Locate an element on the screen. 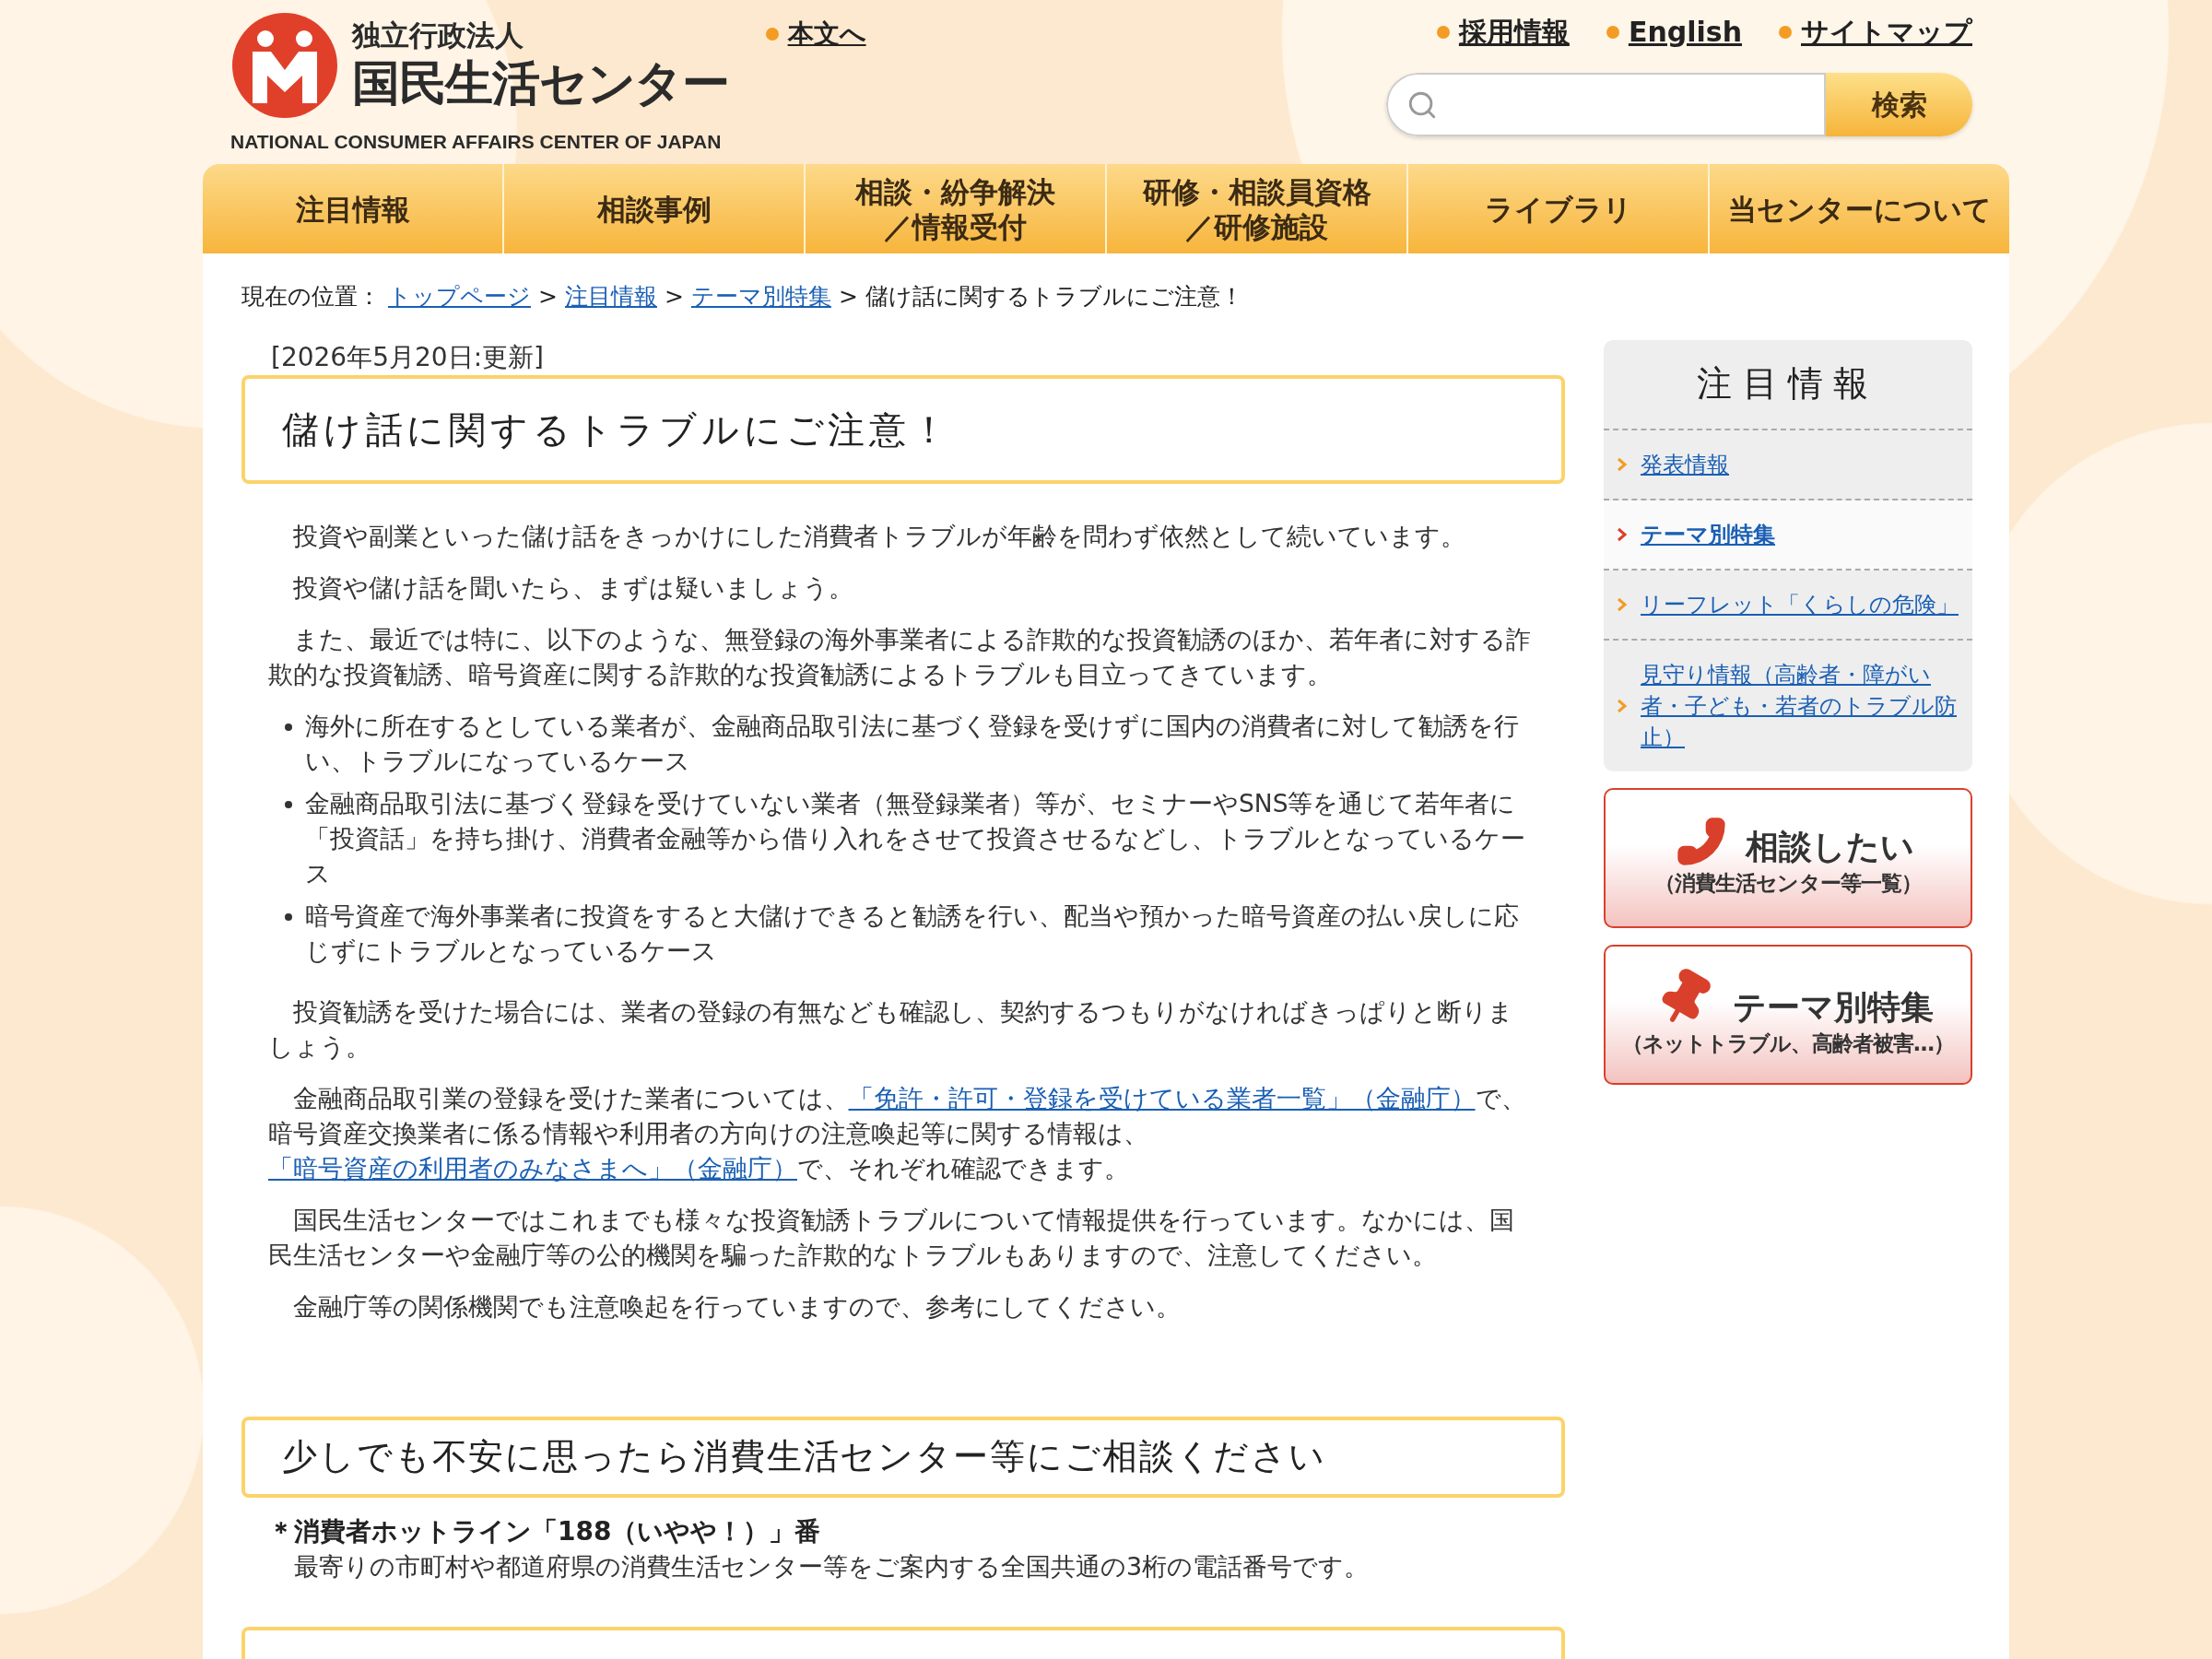  sidebar-item: テーマ別特集 is located at coordinates (1788, 535).